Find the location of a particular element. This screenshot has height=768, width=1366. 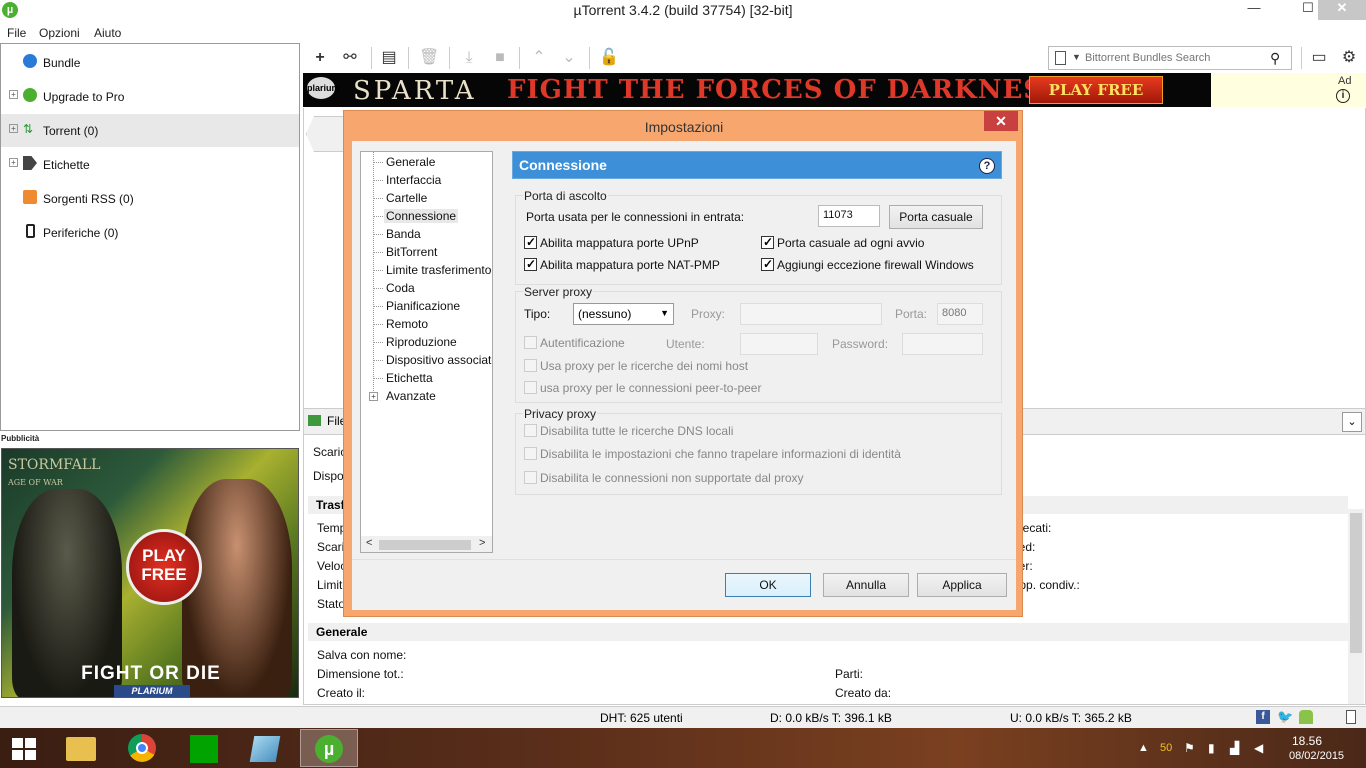

notification-badge: 50 is located at coordinates (1166, 748).